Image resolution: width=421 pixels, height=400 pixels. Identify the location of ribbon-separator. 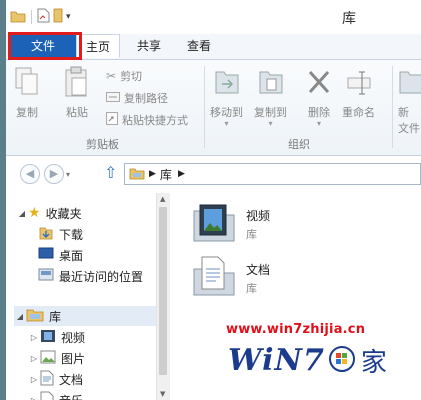
(204, 107).